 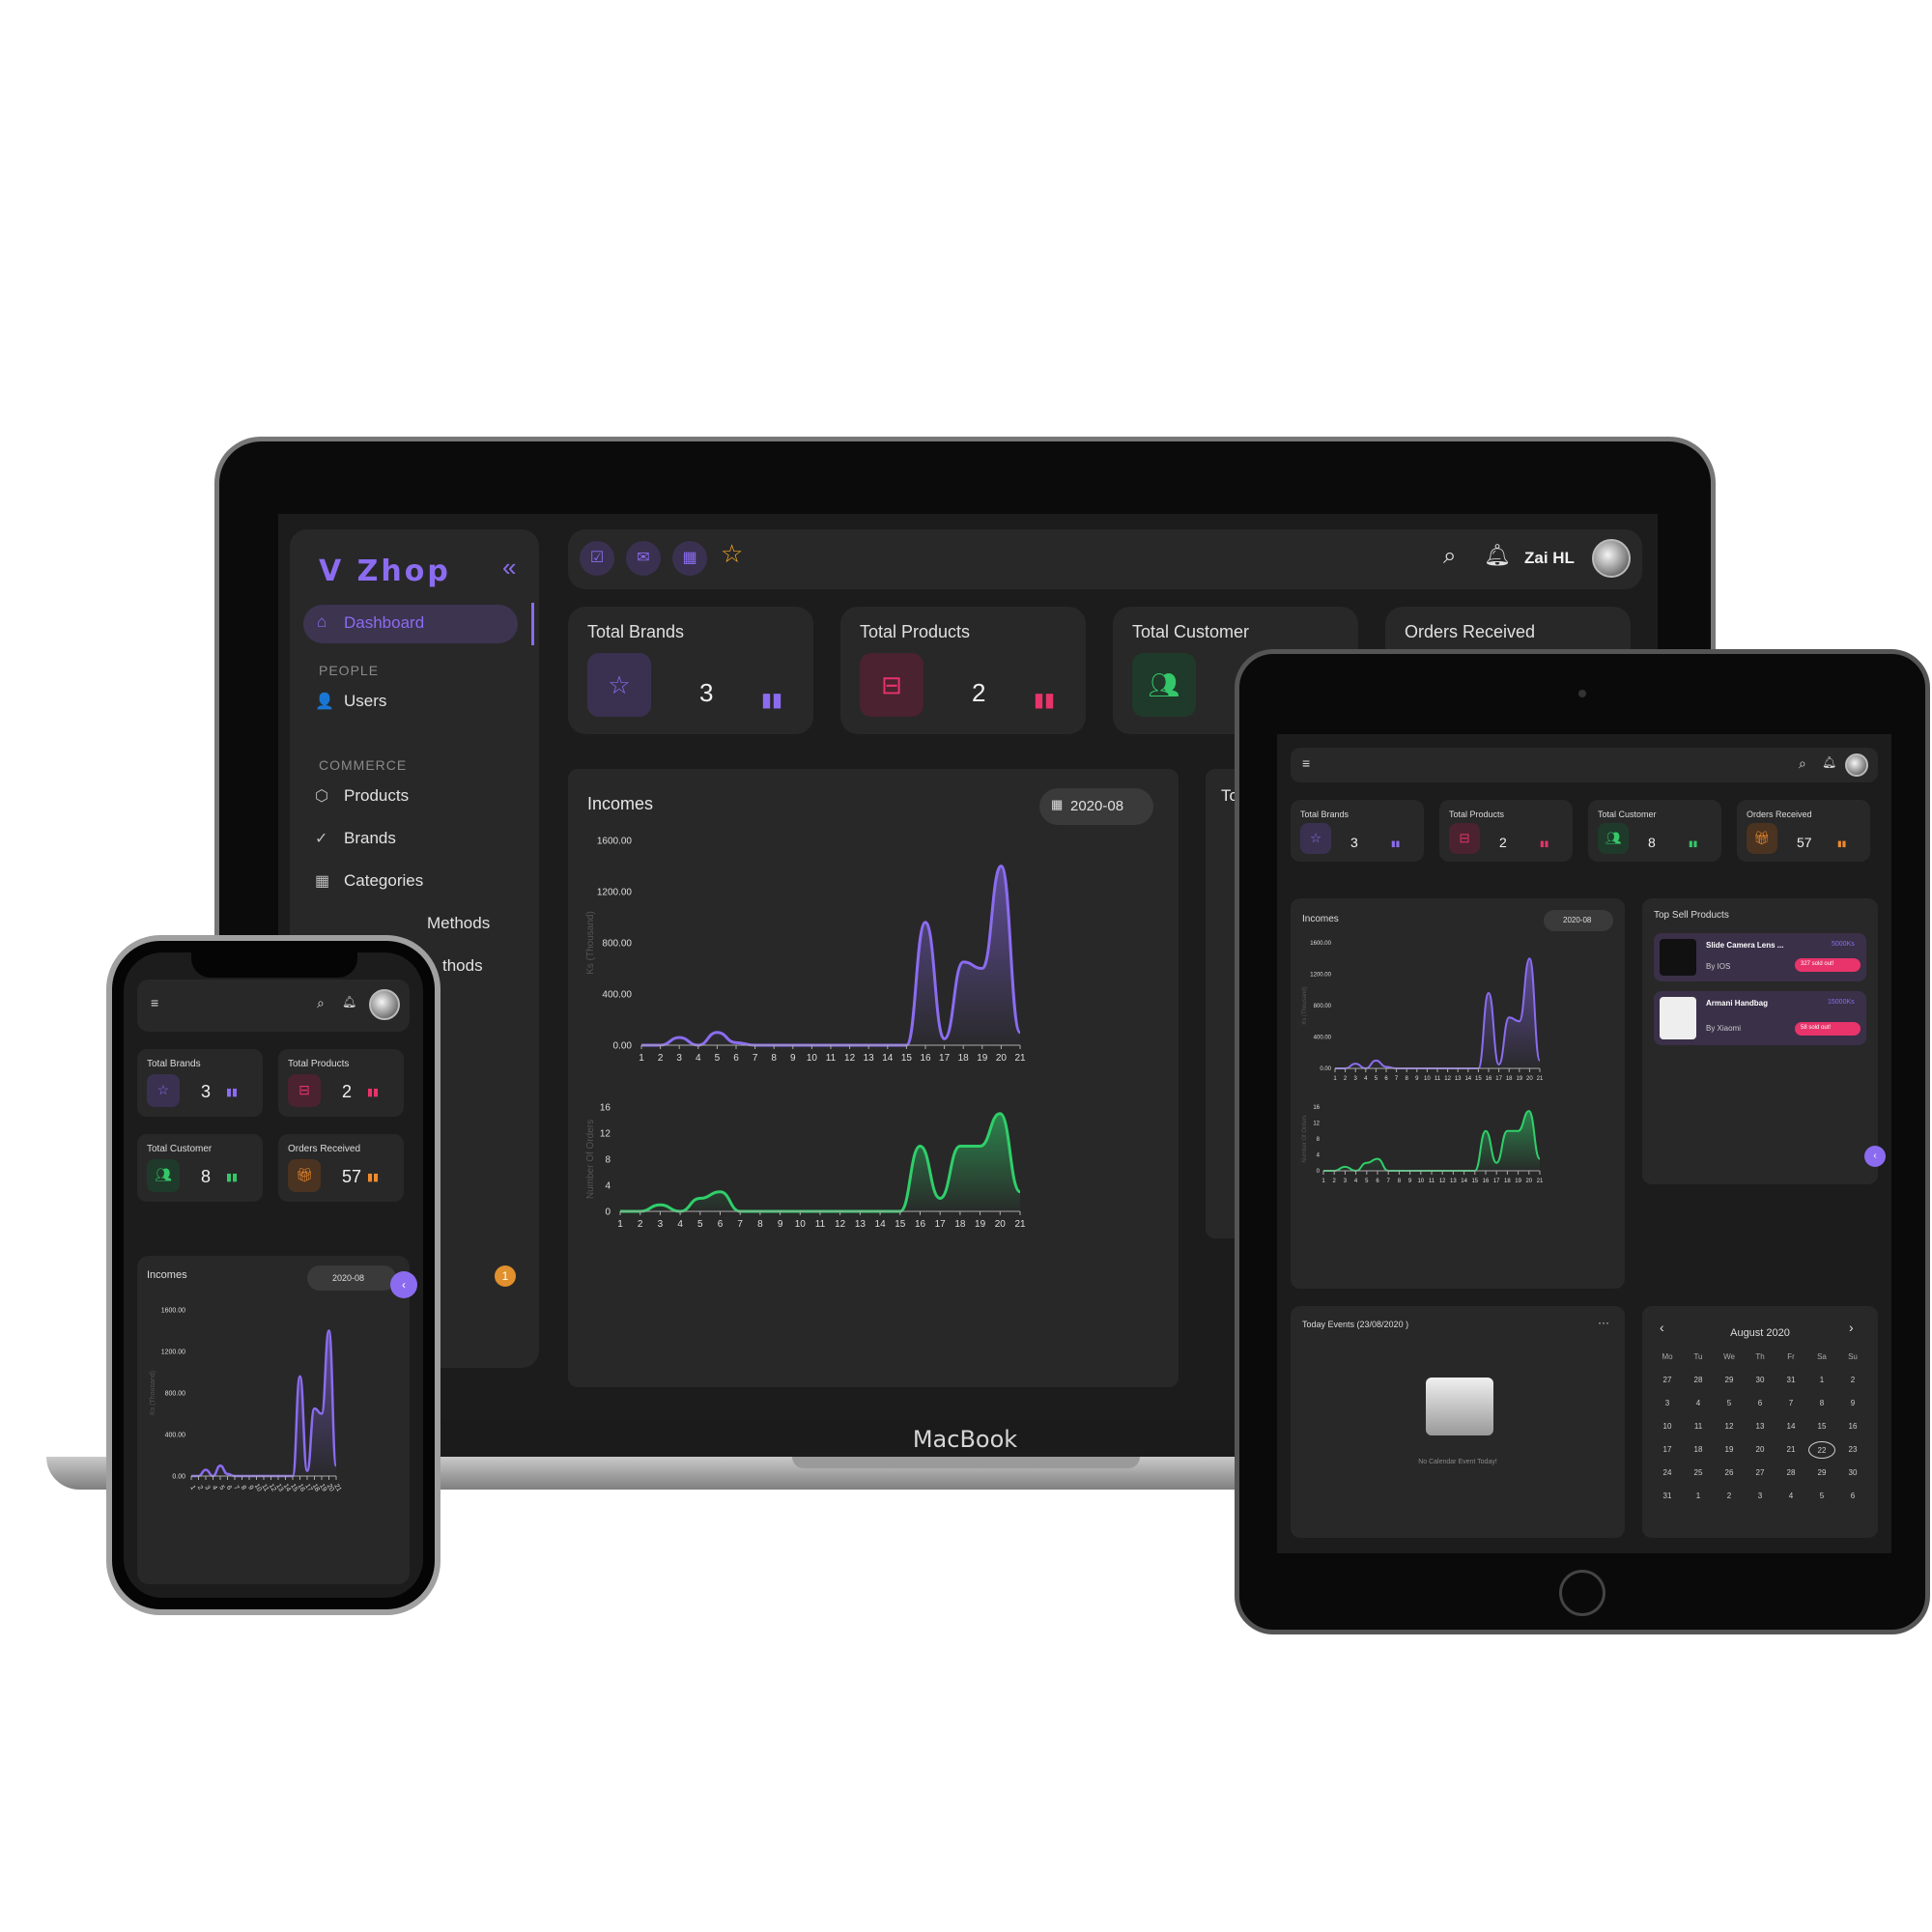 I want to click on calendar-day: 26, so click(x=1729, y=1473).